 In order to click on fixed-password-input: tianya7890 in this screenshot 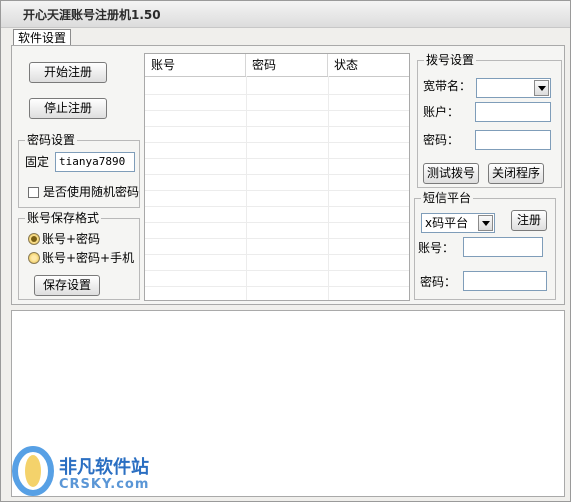, I will do `click(95, 162)`.